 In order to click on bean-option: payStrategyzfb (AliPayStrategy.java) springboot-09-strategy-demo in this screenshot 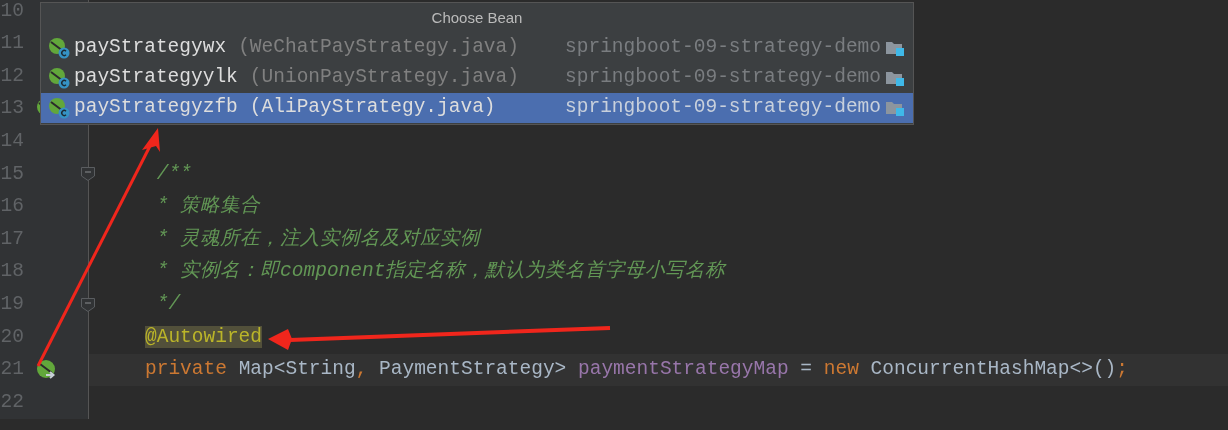, I will do `click(477, 108)`.